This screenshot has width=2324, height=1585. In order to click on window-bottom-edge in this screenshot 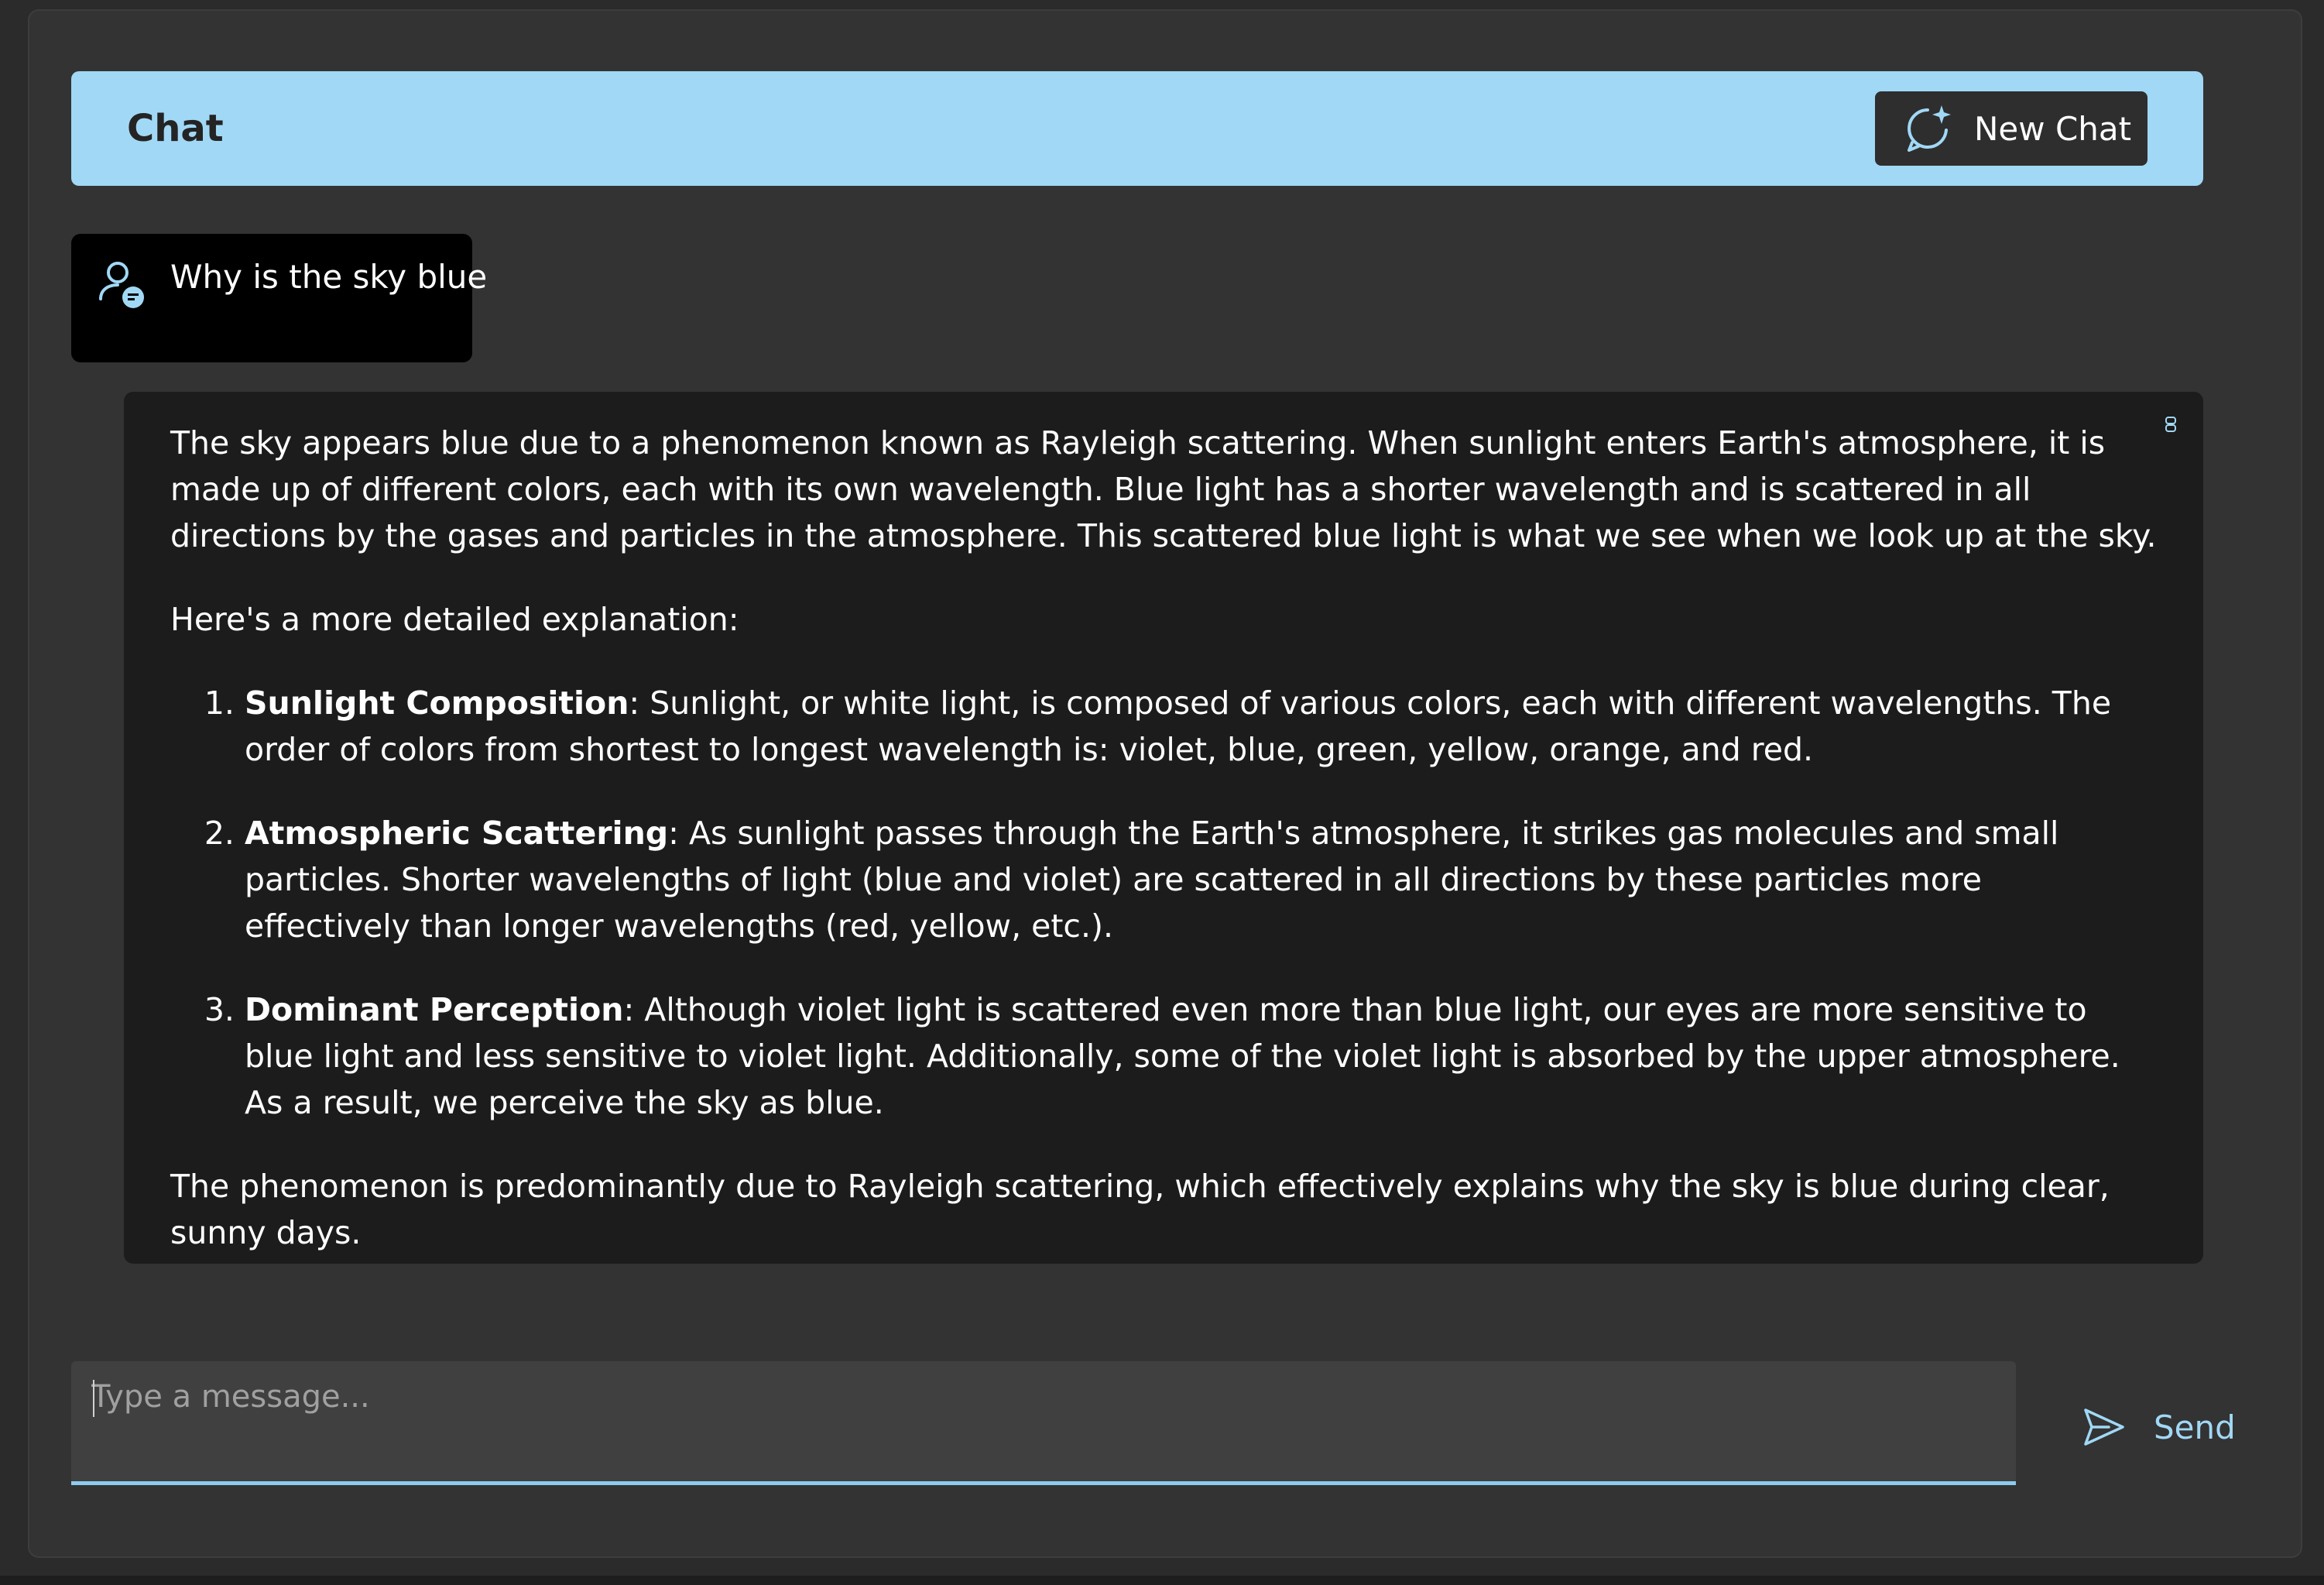, I will do `click(1162, 1580)`.